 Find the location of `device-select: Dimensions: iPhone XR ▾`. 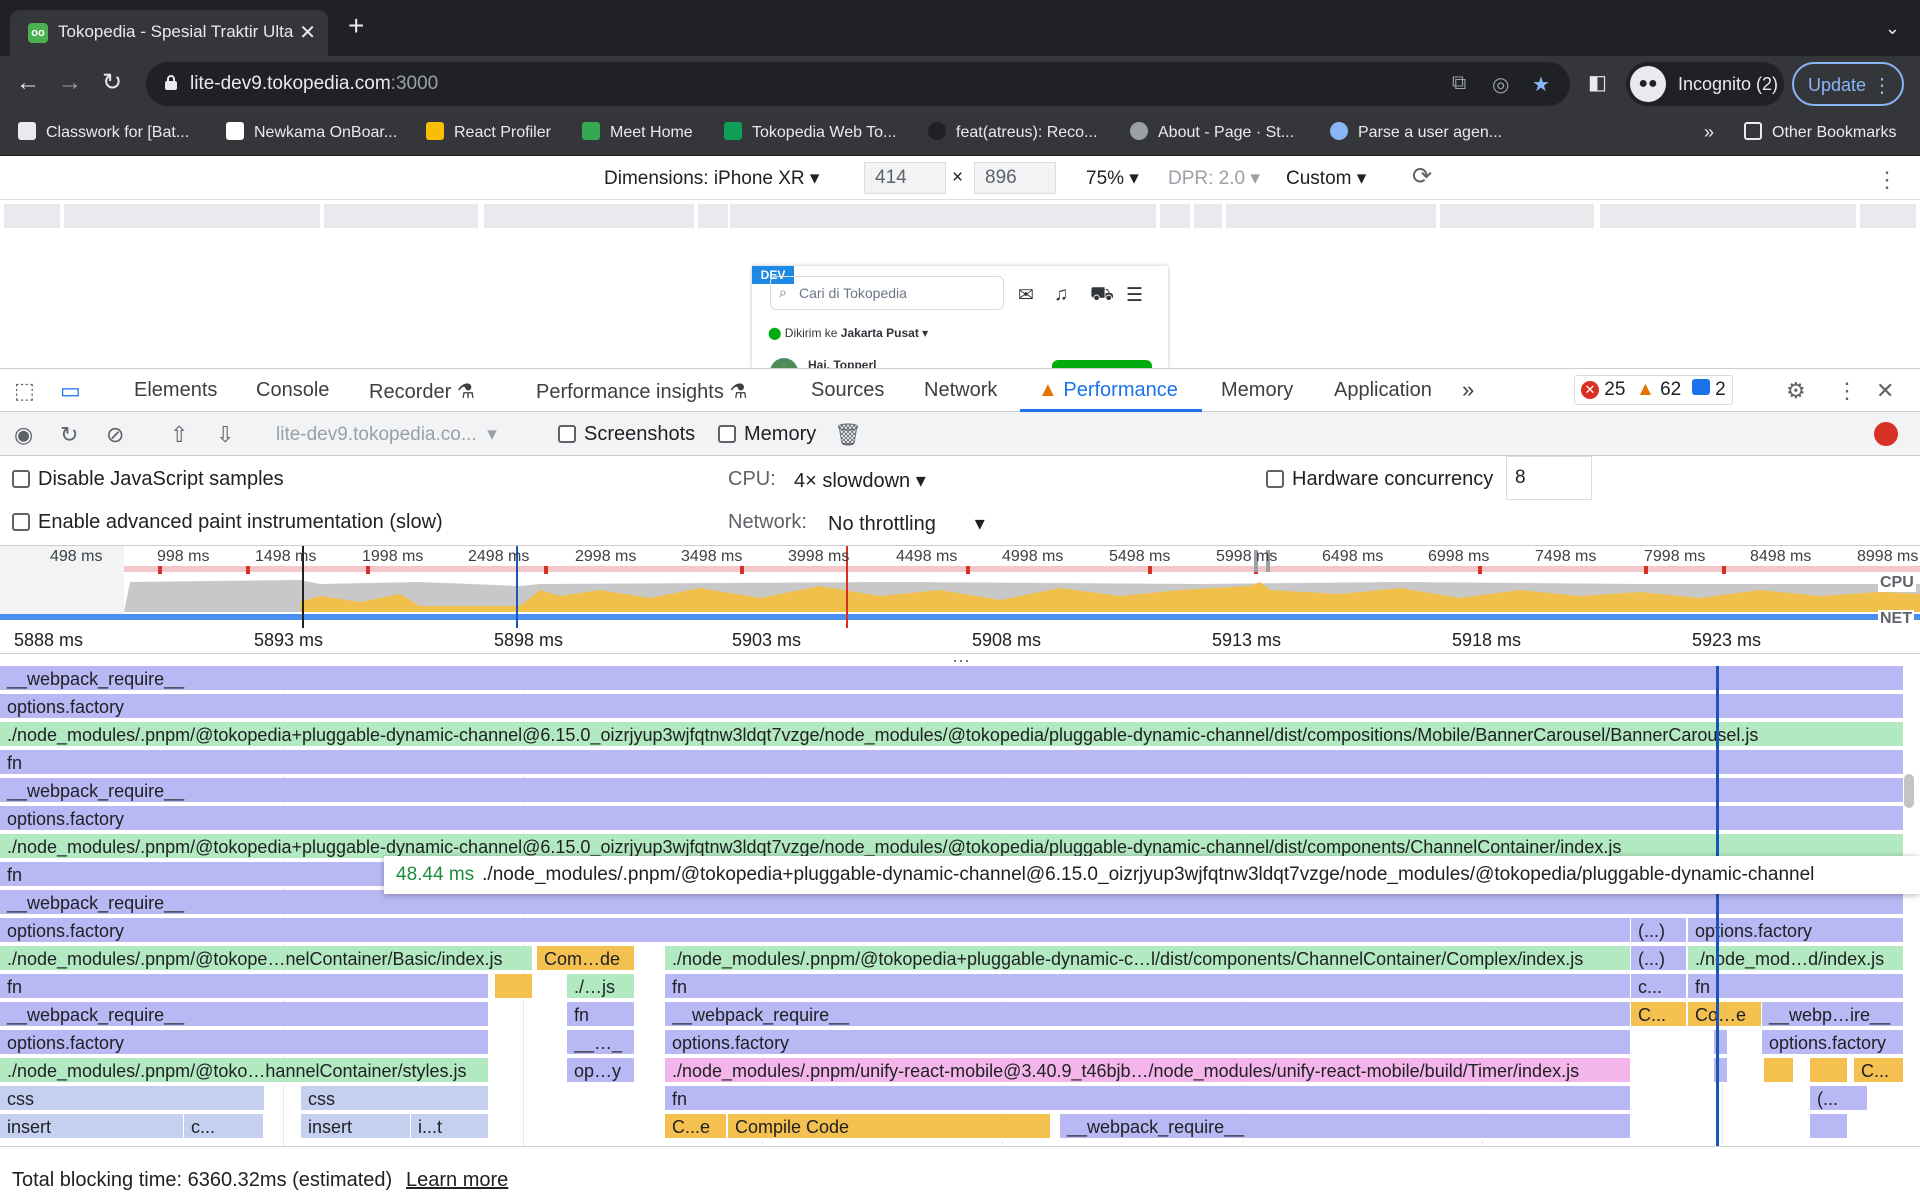

device-select: Dimensions: iPhone XR ▾ is located at coordinates (711, 178).